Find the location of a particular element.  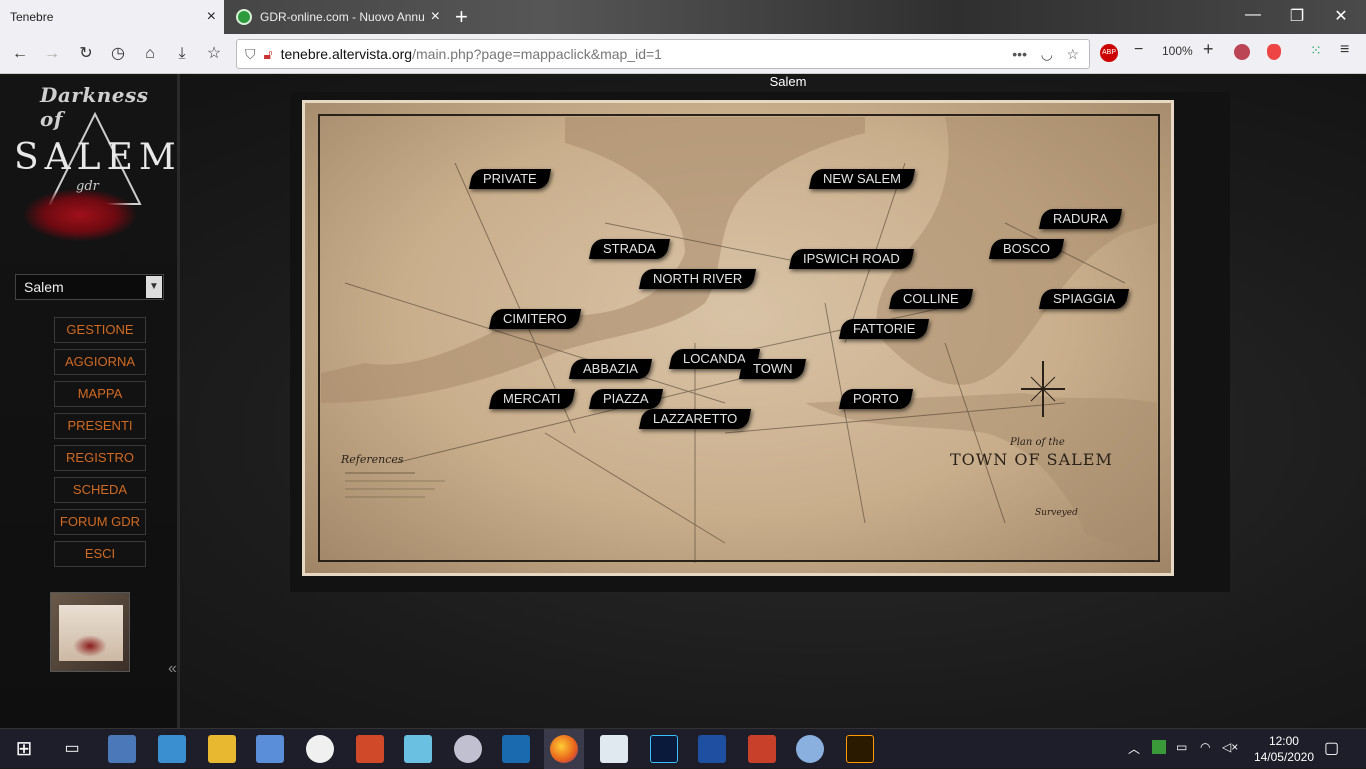

map-location-radura: RADURA is located at coordinates (1080, 219).